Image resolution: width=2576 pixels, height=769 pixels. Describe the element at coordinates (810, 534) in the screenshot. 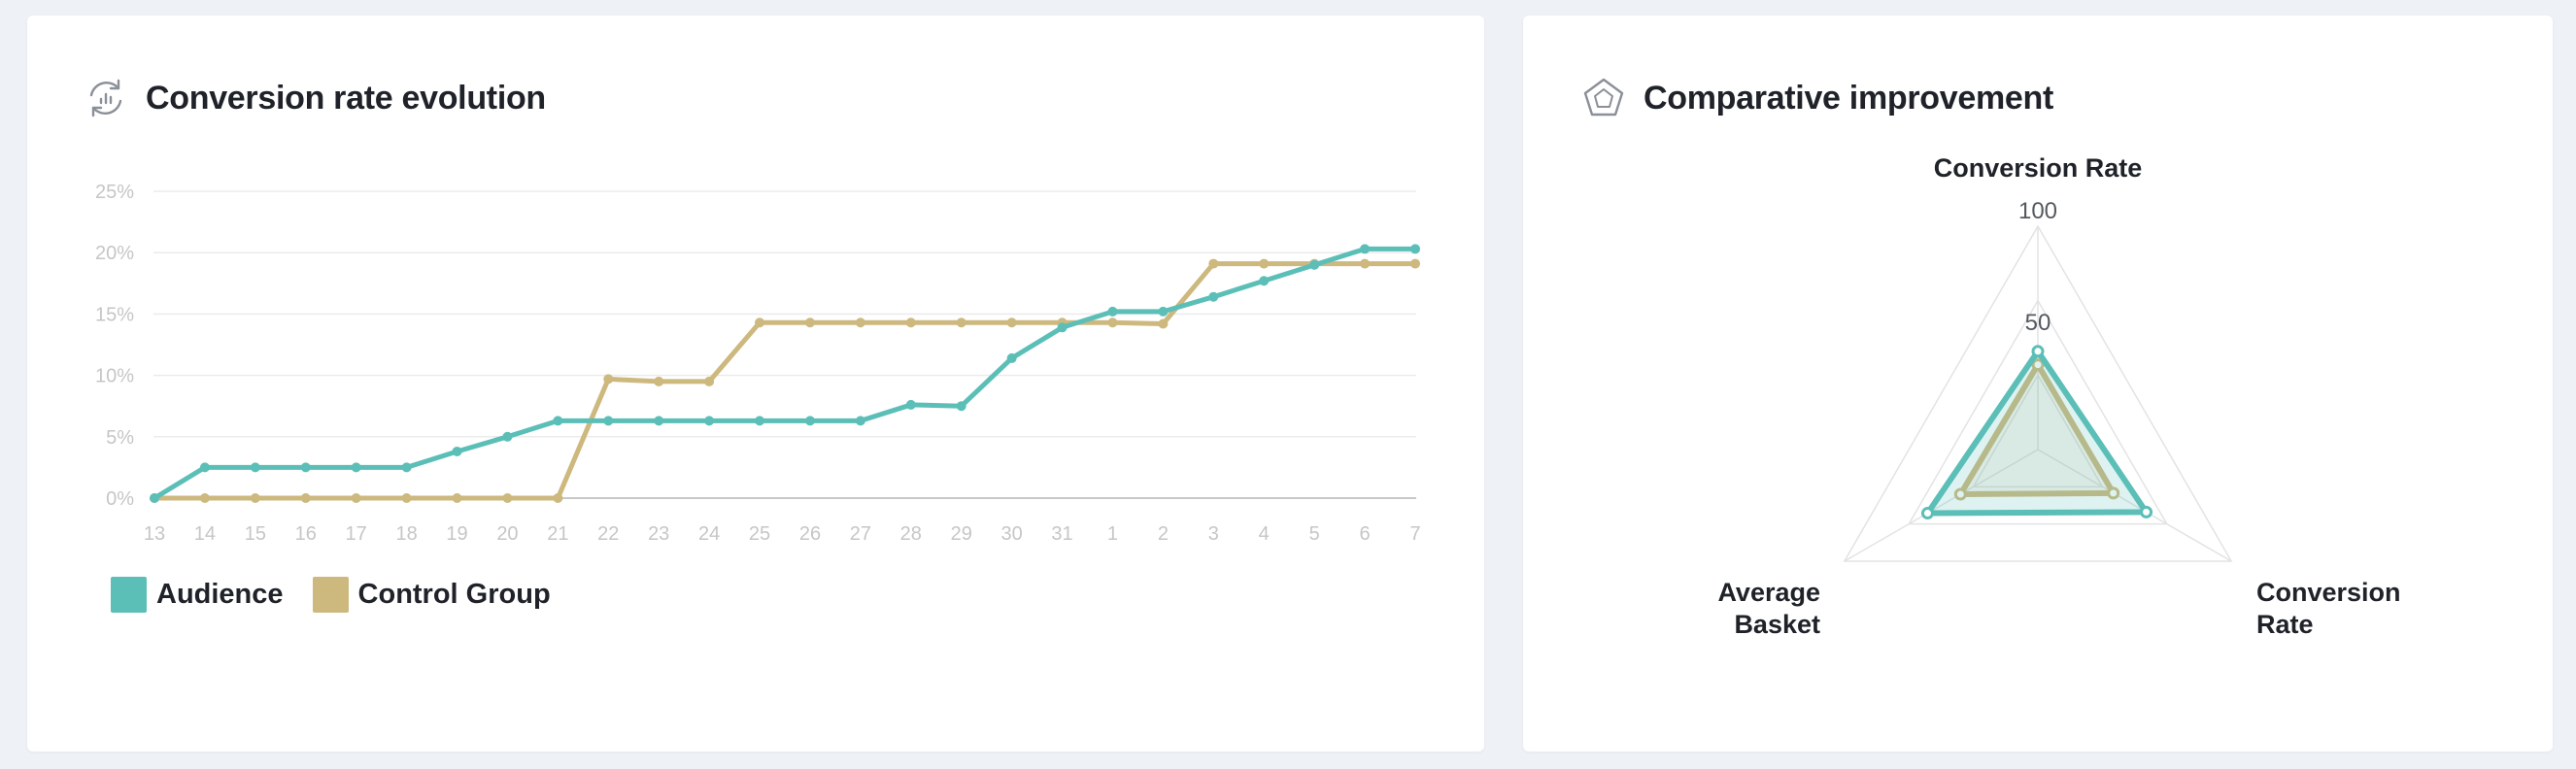

I see `x-tick-label: 26` at that location.